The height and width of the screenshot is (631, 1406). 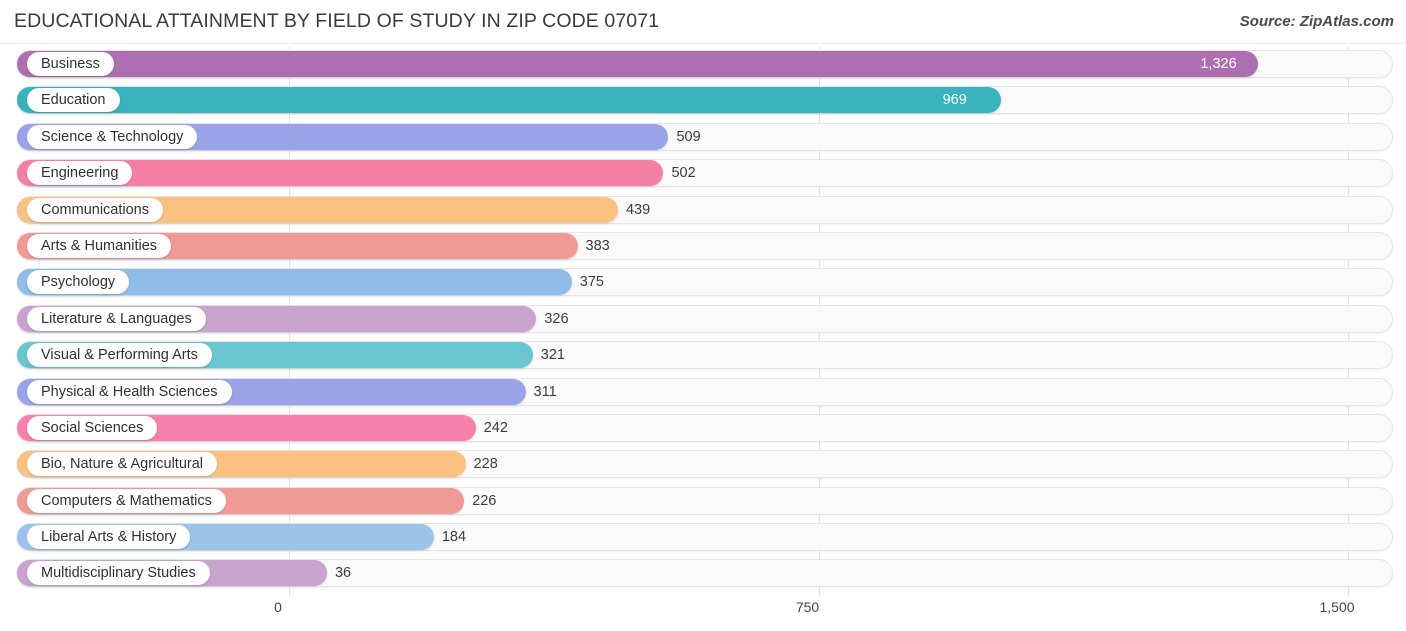 I want to click on bar-value-label: 375, so click(x=591, y=282).